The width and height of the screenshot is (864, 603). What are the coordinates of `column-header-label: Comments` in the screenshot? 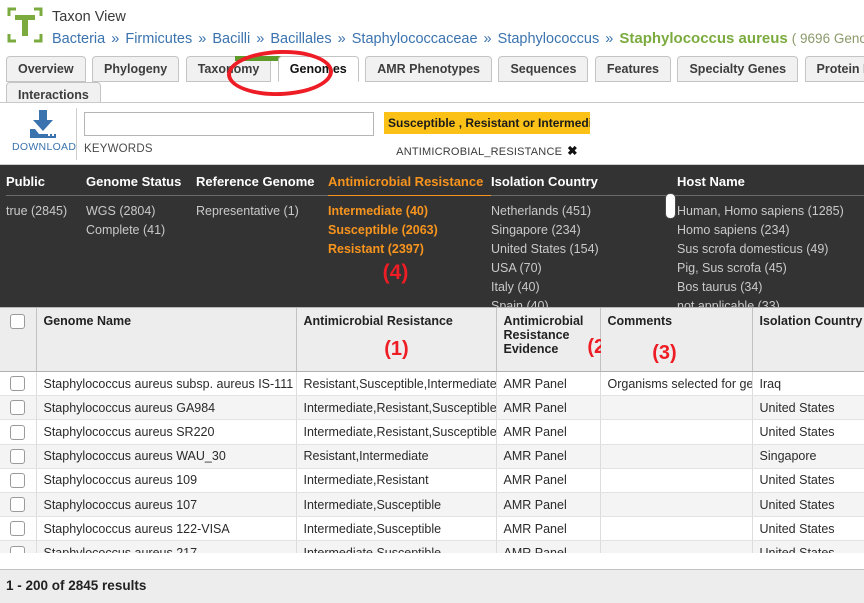 It's located at (640, 321).